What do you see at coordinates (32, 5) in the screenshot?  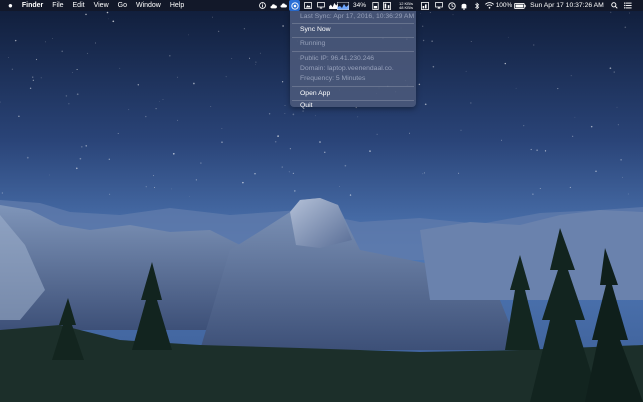 I see `menu-finder: Finder` at bounding box center [32, 5].